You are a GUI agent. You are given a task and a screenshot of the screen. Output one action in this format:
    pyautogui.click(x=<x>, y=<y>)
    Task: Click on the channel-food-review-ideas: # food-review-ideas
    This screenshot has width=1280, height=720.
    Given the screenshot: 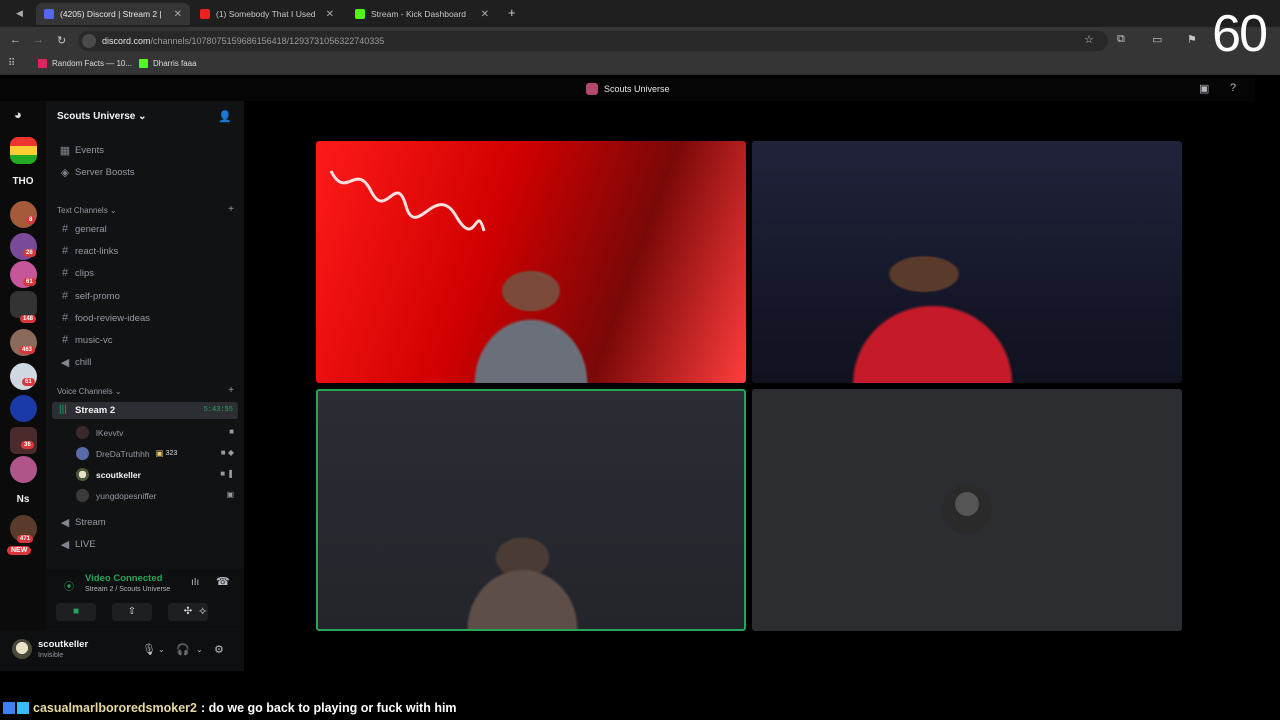 What is the action you would take?
    pyautogui.click(x=104, y=318)
    